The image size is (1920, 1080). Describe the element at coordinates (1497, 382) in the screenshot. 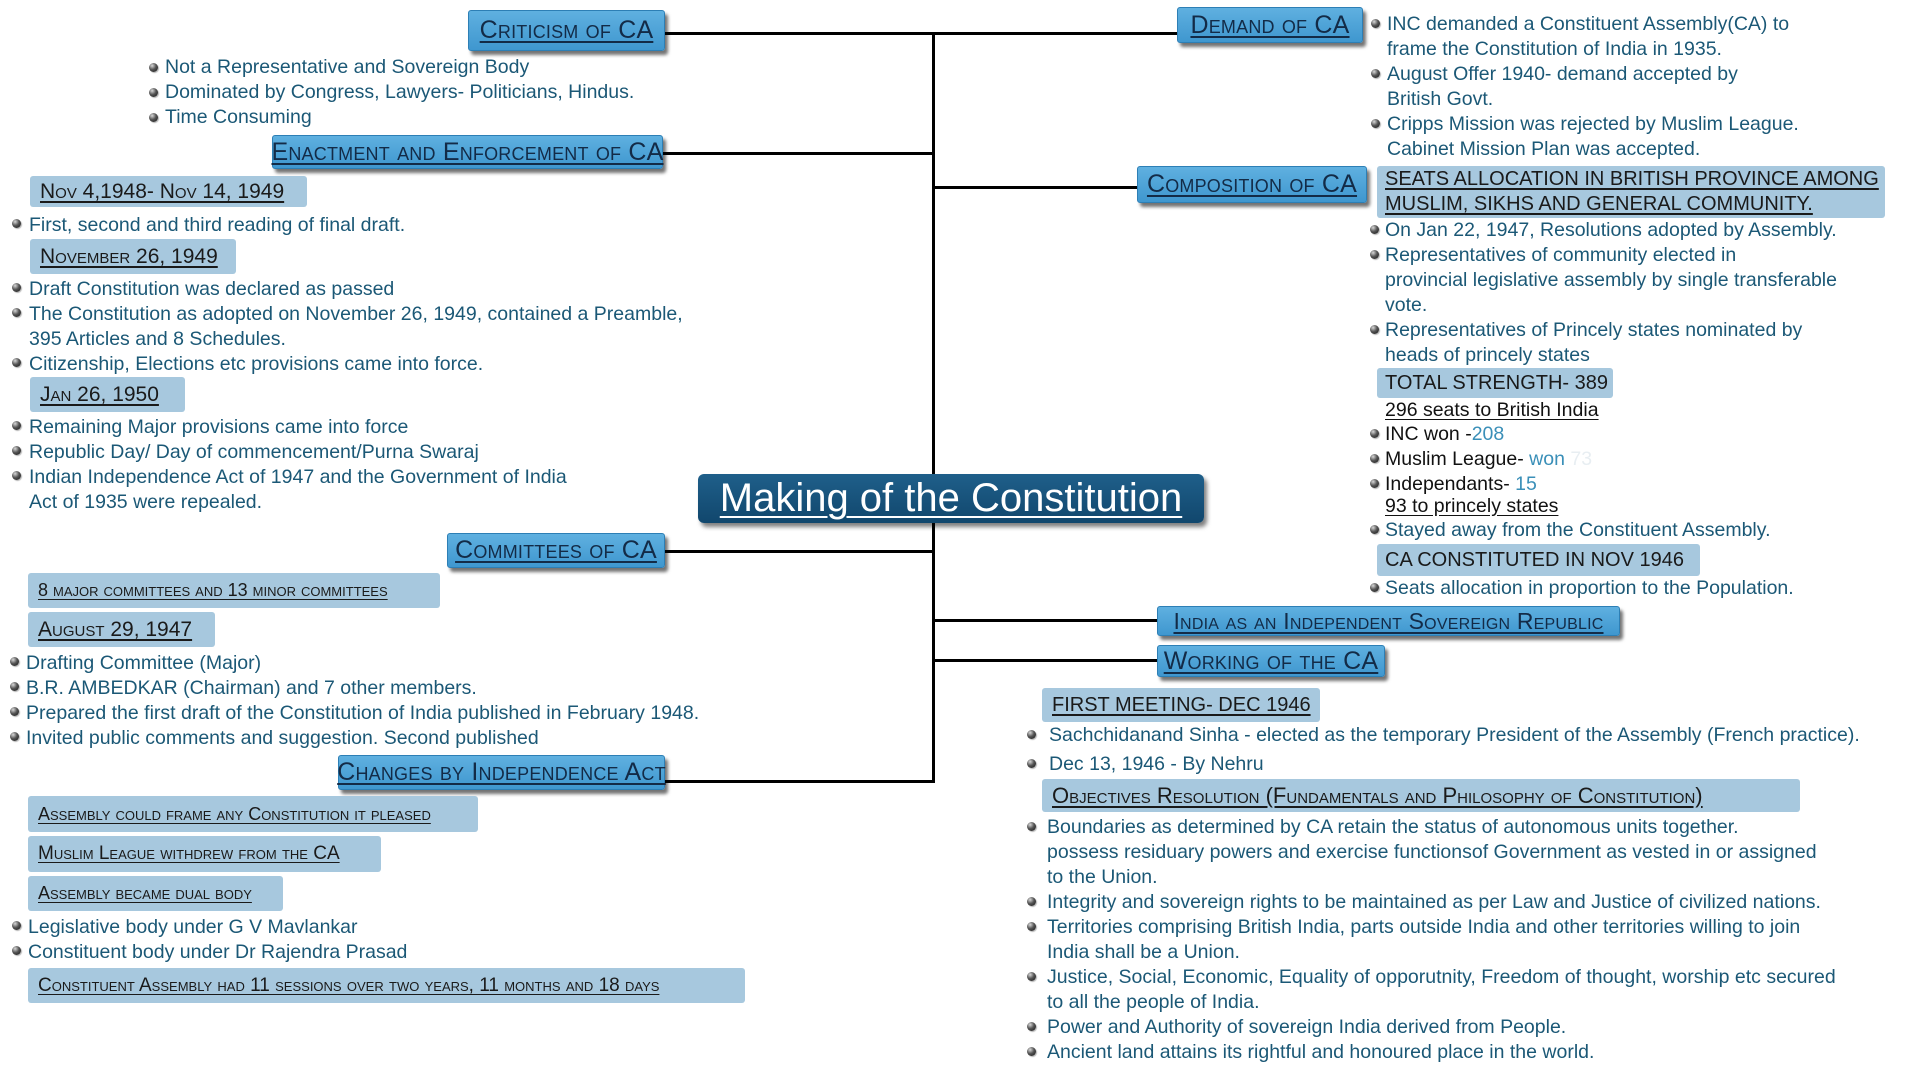

I see `total-strength-label: TOTAL STRENGTH- 389` at that location.